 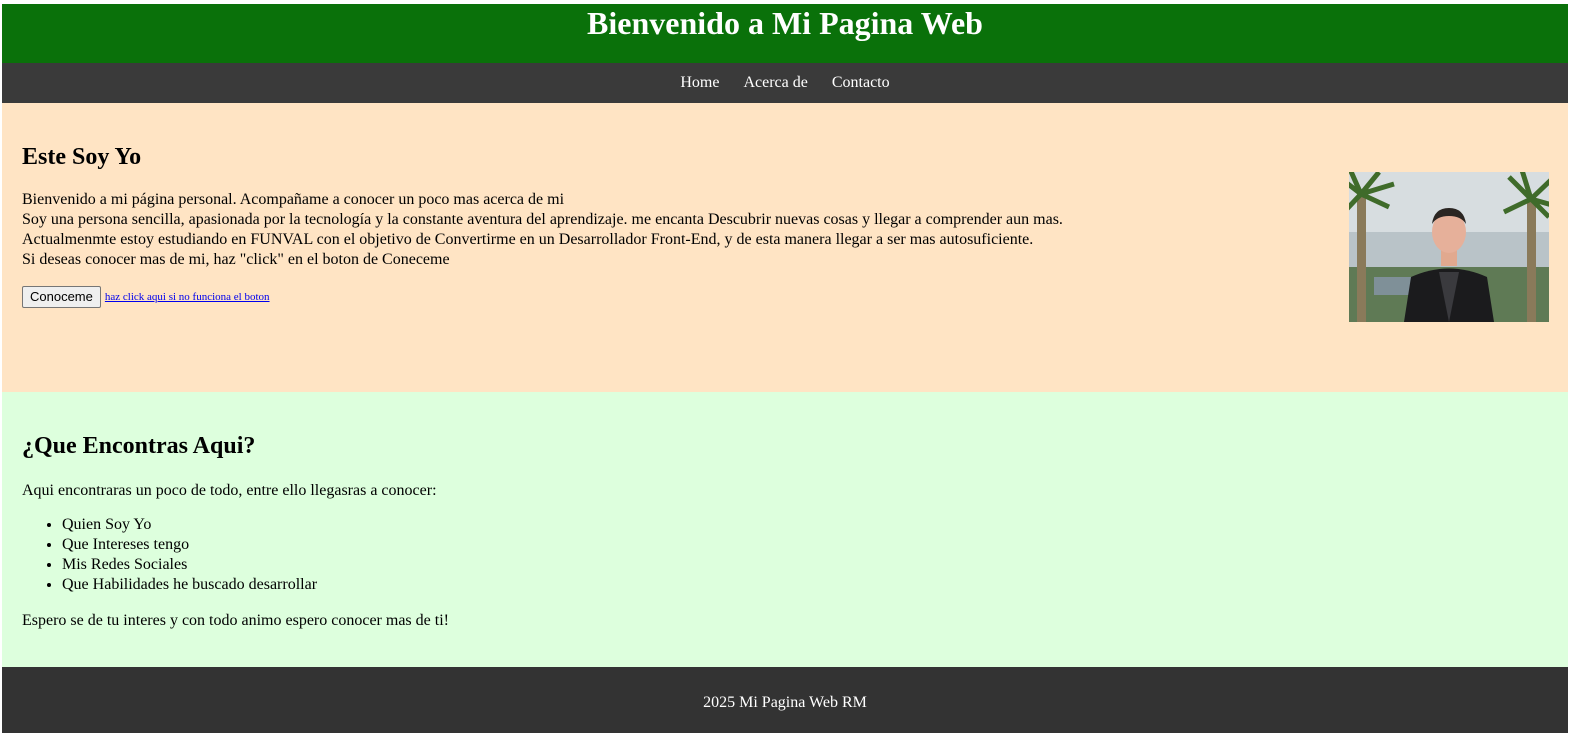 I want to click on nav-link-contact: Contacto, so click(x=861, y=83).